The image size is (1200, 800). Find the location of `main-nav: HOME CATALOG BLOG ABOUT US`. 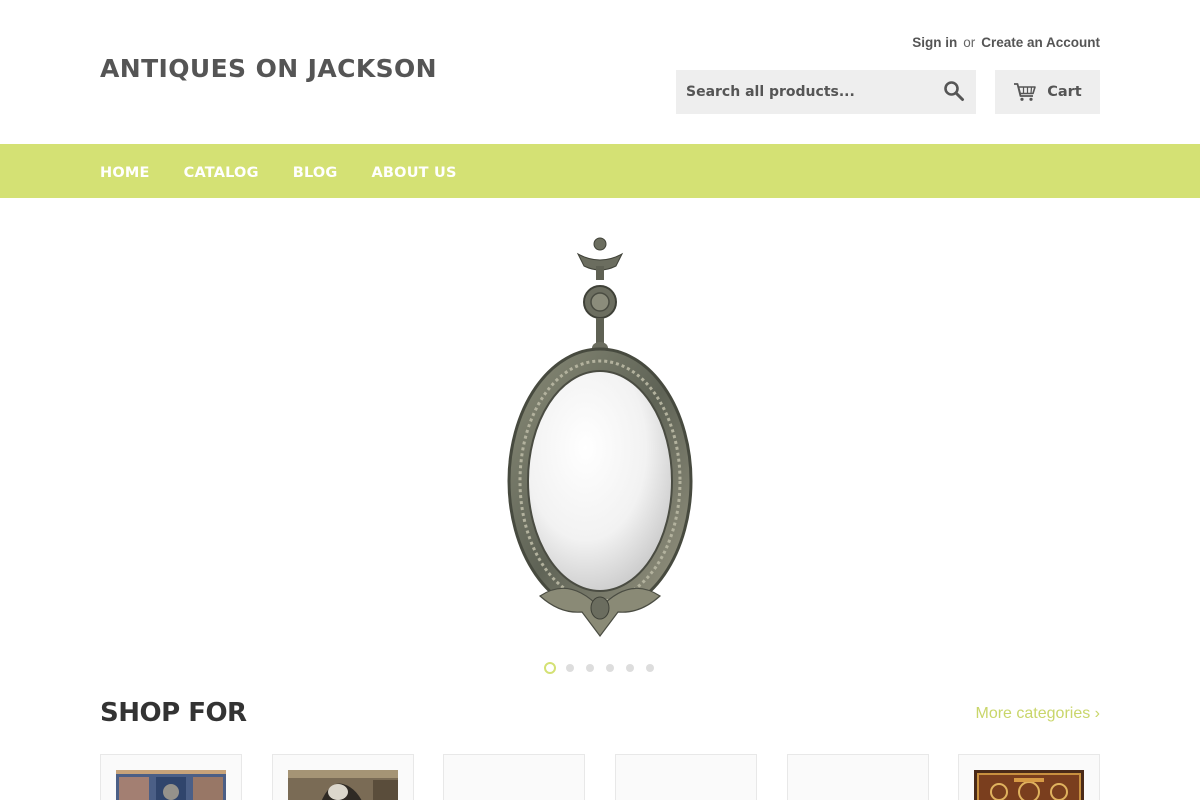

main-nav: HOME CATALOG BLOG ABOUT US is located at coordinates (600, 171).